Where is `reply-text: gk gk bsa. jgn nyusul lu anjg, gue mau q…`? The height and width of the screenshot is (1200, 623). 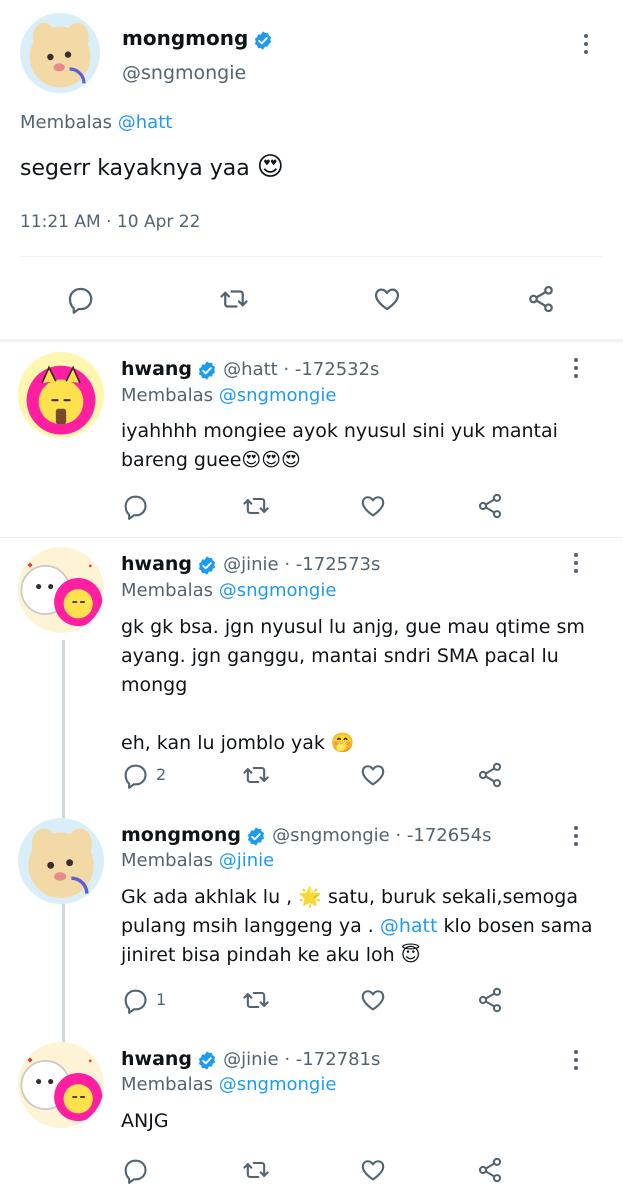 reply-text: gk gk bsa. jgn nyusul lu anjg, gue mau q… is located at coordinates (353, 685).